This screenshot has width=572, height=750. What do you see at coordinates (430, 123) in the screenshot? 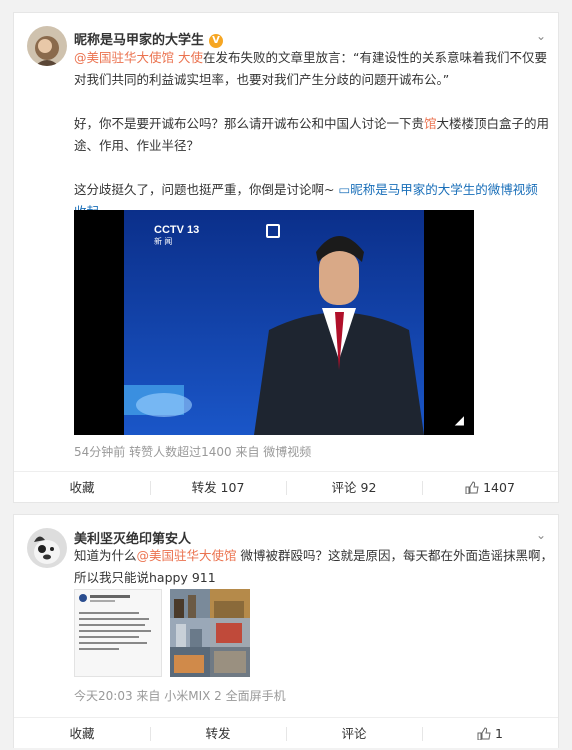
I see `highlight-text: 馆` at bounding box center [430, 123].